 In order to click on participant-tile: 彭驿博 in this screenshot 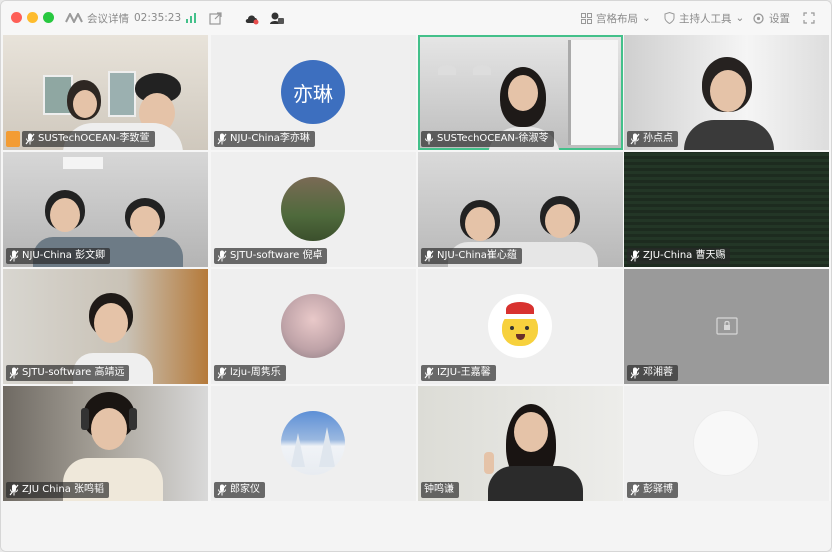, I will do `click(726, 443)`.